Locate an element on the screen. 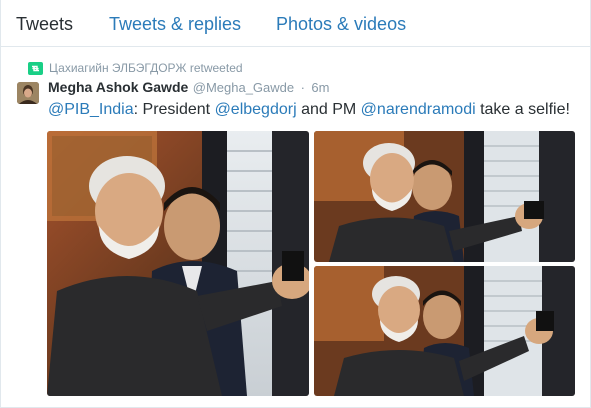 The width and height of the screenshot is (591, 408). retweet-context: Цахиагийн ЭЛБЭГДОРЖ retweeted is located at coordinates (135, 68).